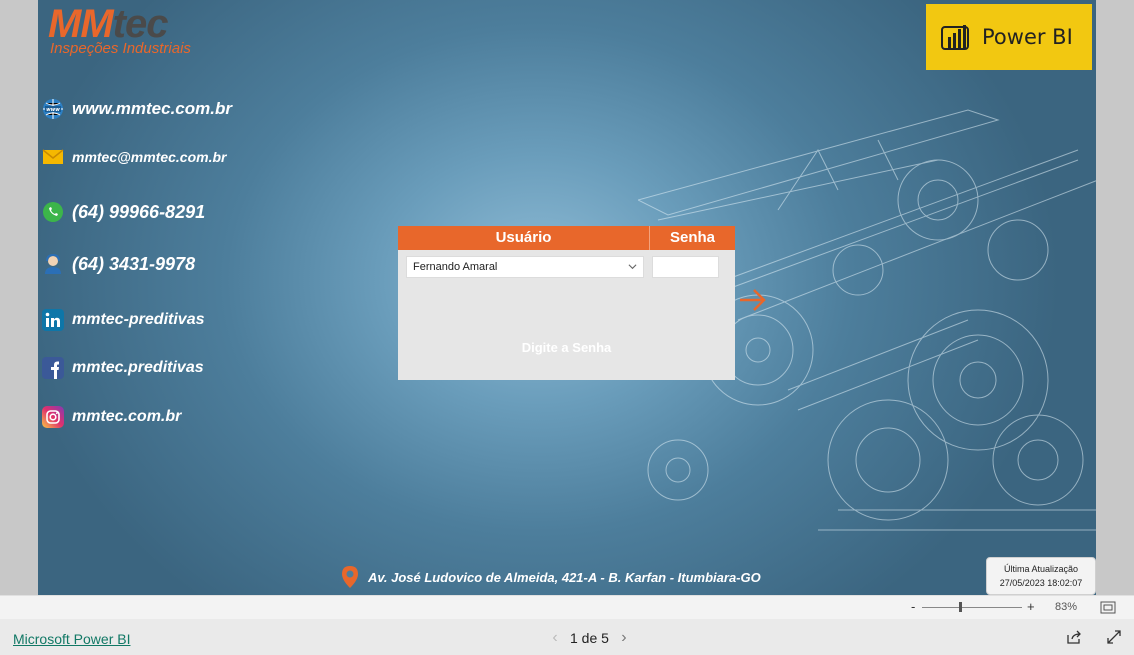 This screenshot has width=1134, height=655. Describe the element at coordinates (567, 607) in the screenshot. I see `zoom-bar: - + 83%` at that location.